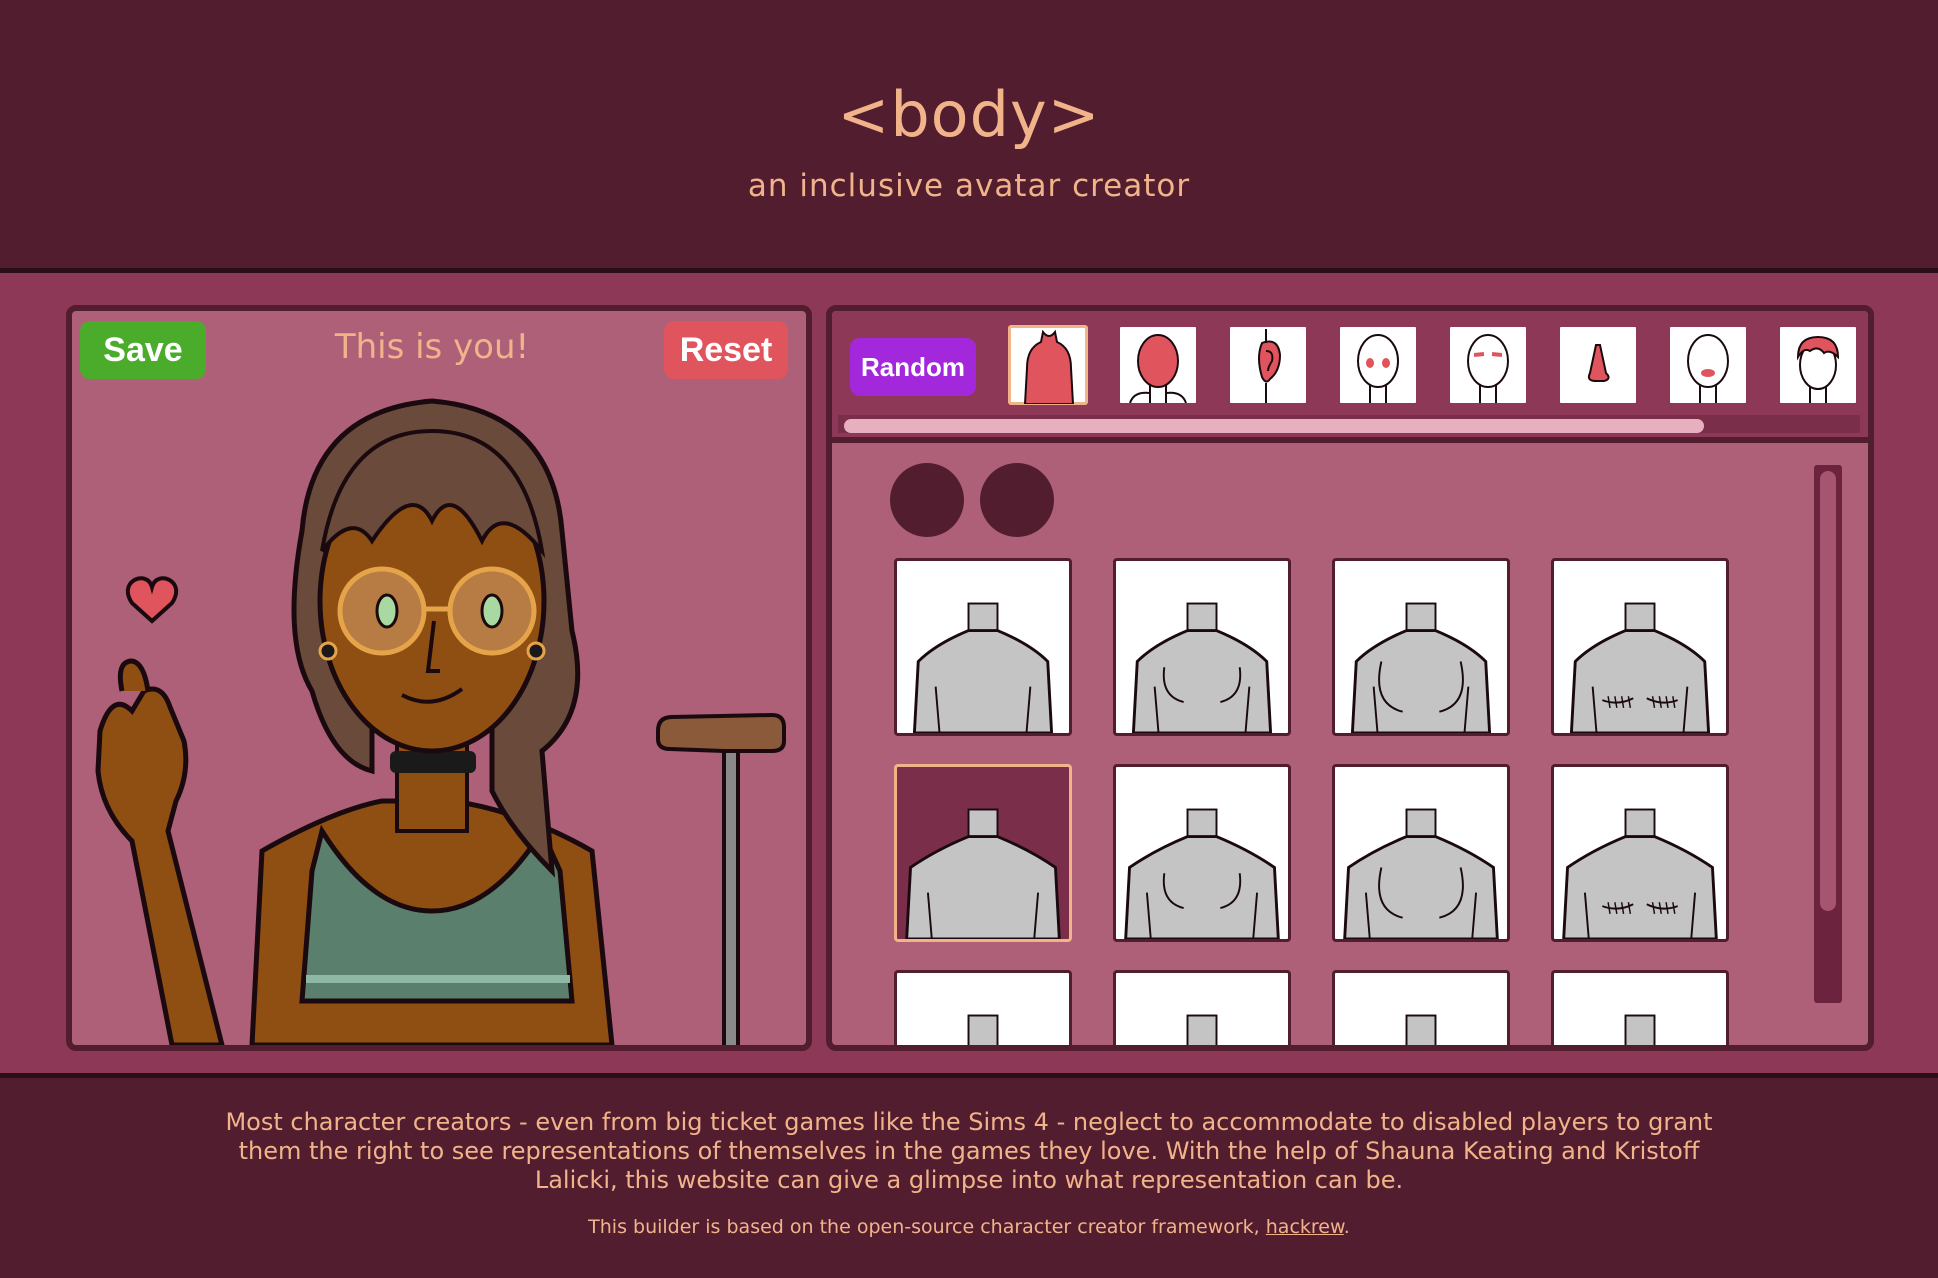  I want to click on cane-icon, so click(721, 878).